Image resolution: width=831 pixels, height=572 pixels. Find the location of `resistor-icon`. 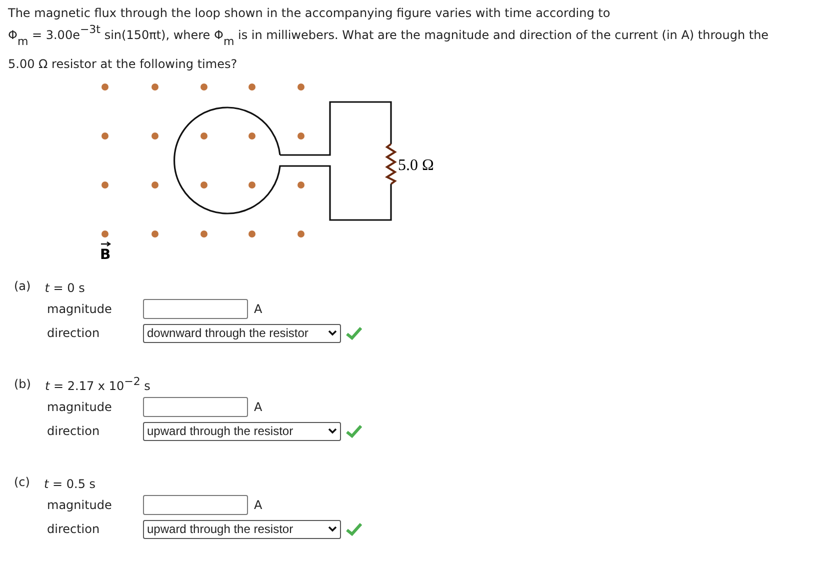

resistor-icon is located at coordinates (390, 164).